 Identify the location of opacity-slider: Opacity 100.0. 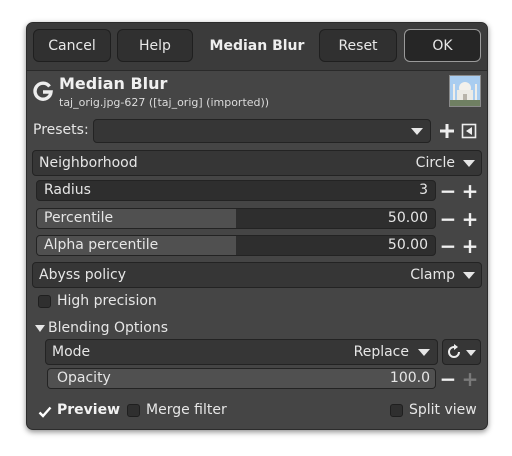
(241, 378).